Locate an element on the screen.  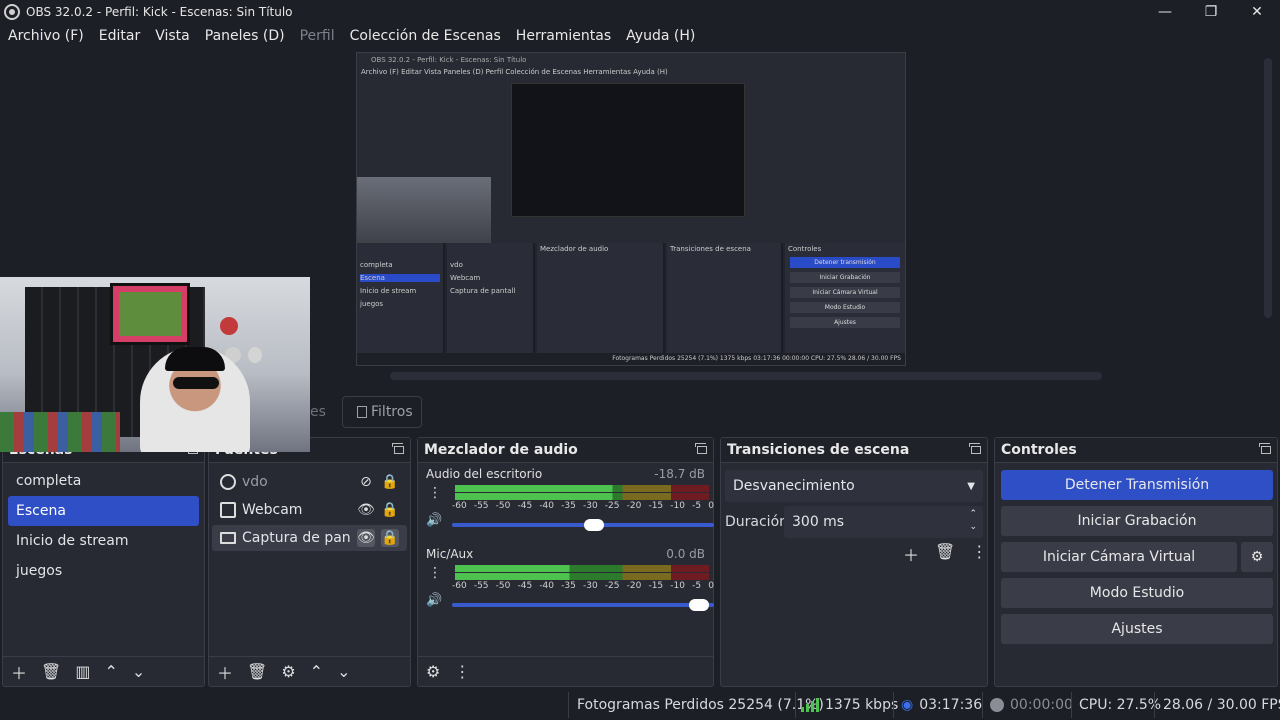
remove-transition-button: 🗑 is located at coordinates (945, 554).